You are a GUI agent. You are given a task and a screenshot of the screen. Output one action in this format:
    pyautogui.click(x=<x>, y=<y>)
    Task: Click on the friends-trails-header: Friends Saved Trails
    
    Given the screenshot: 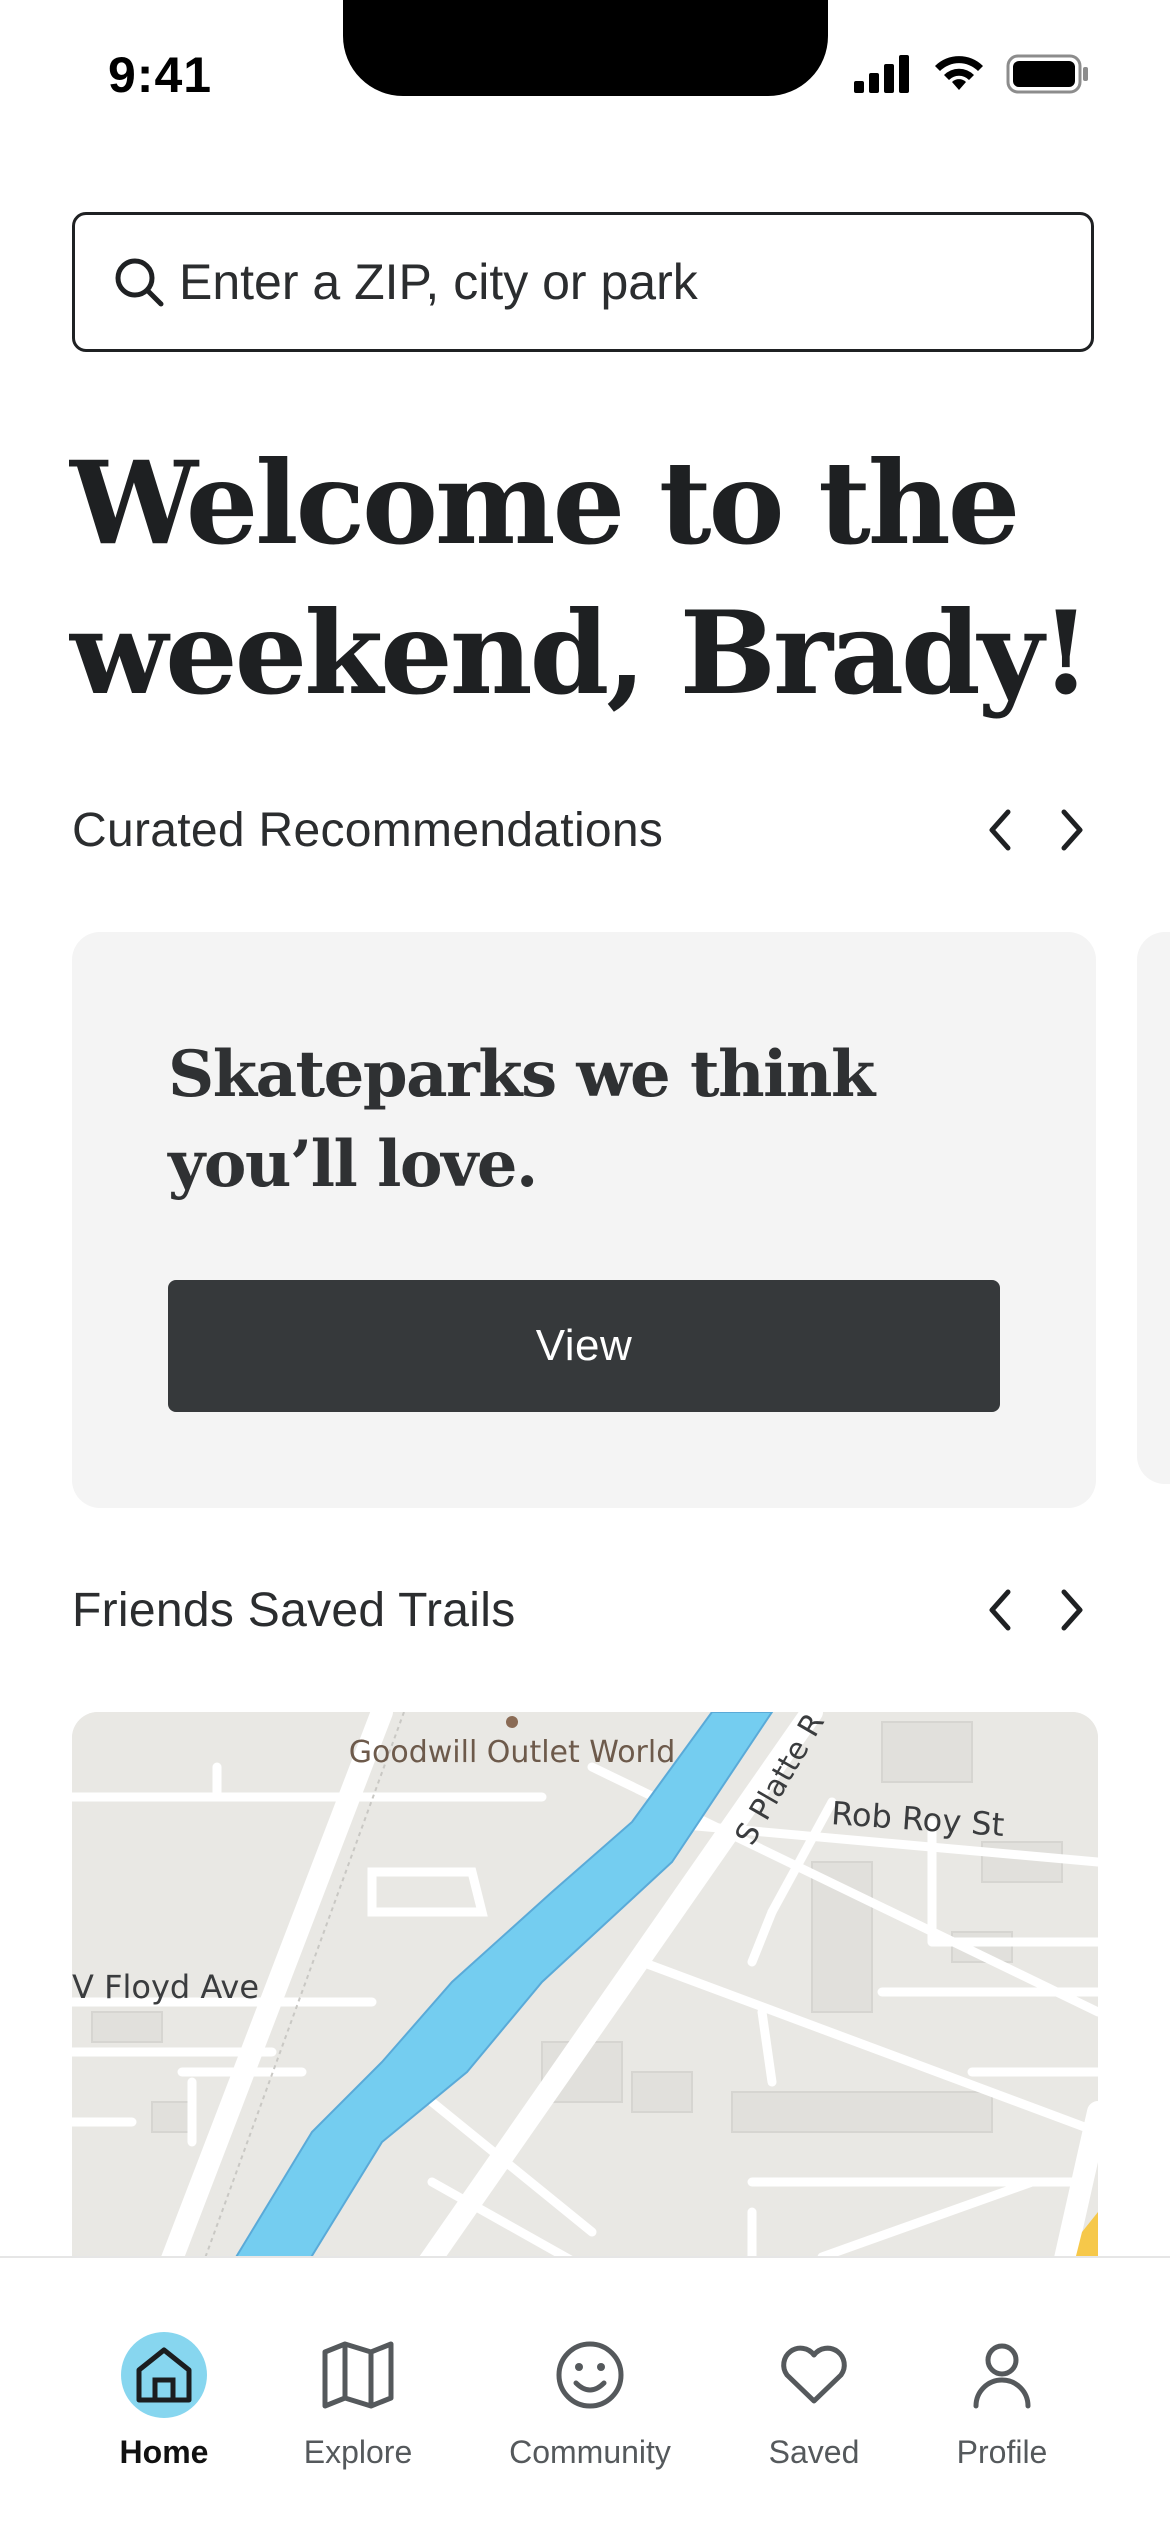 What is the action you would take?
    pyautogui.click(x=585, y=1610)
    